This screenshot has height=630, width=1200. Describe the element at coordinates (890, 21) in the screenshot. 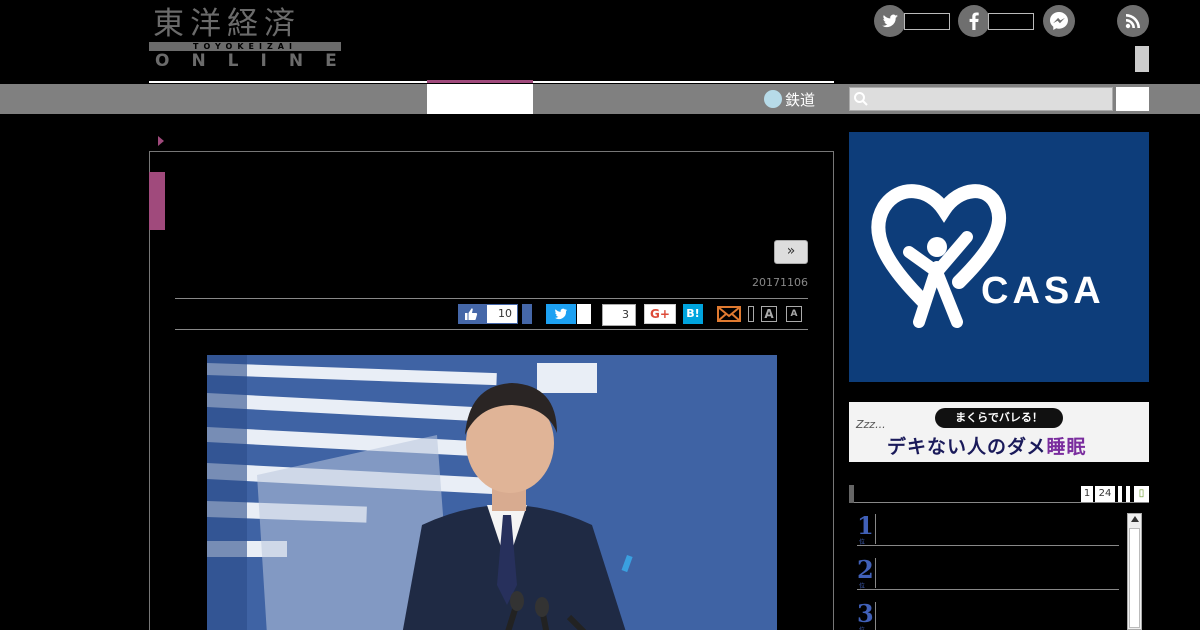

I see `twitter-icon` at that location.